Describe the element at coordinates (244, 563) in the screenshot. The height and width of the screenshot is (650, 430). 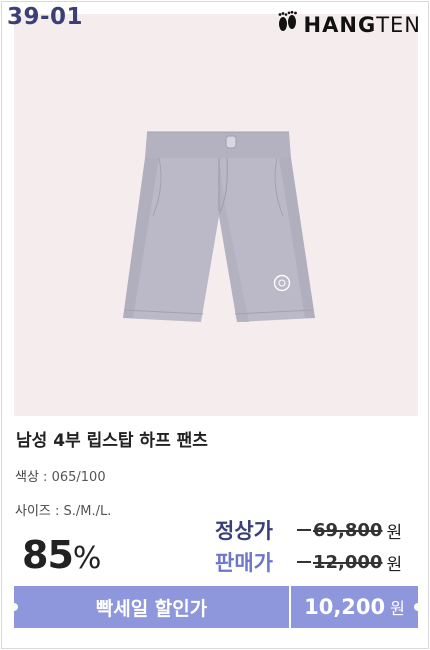
I see `sale-price-label: 판매가` at that location.